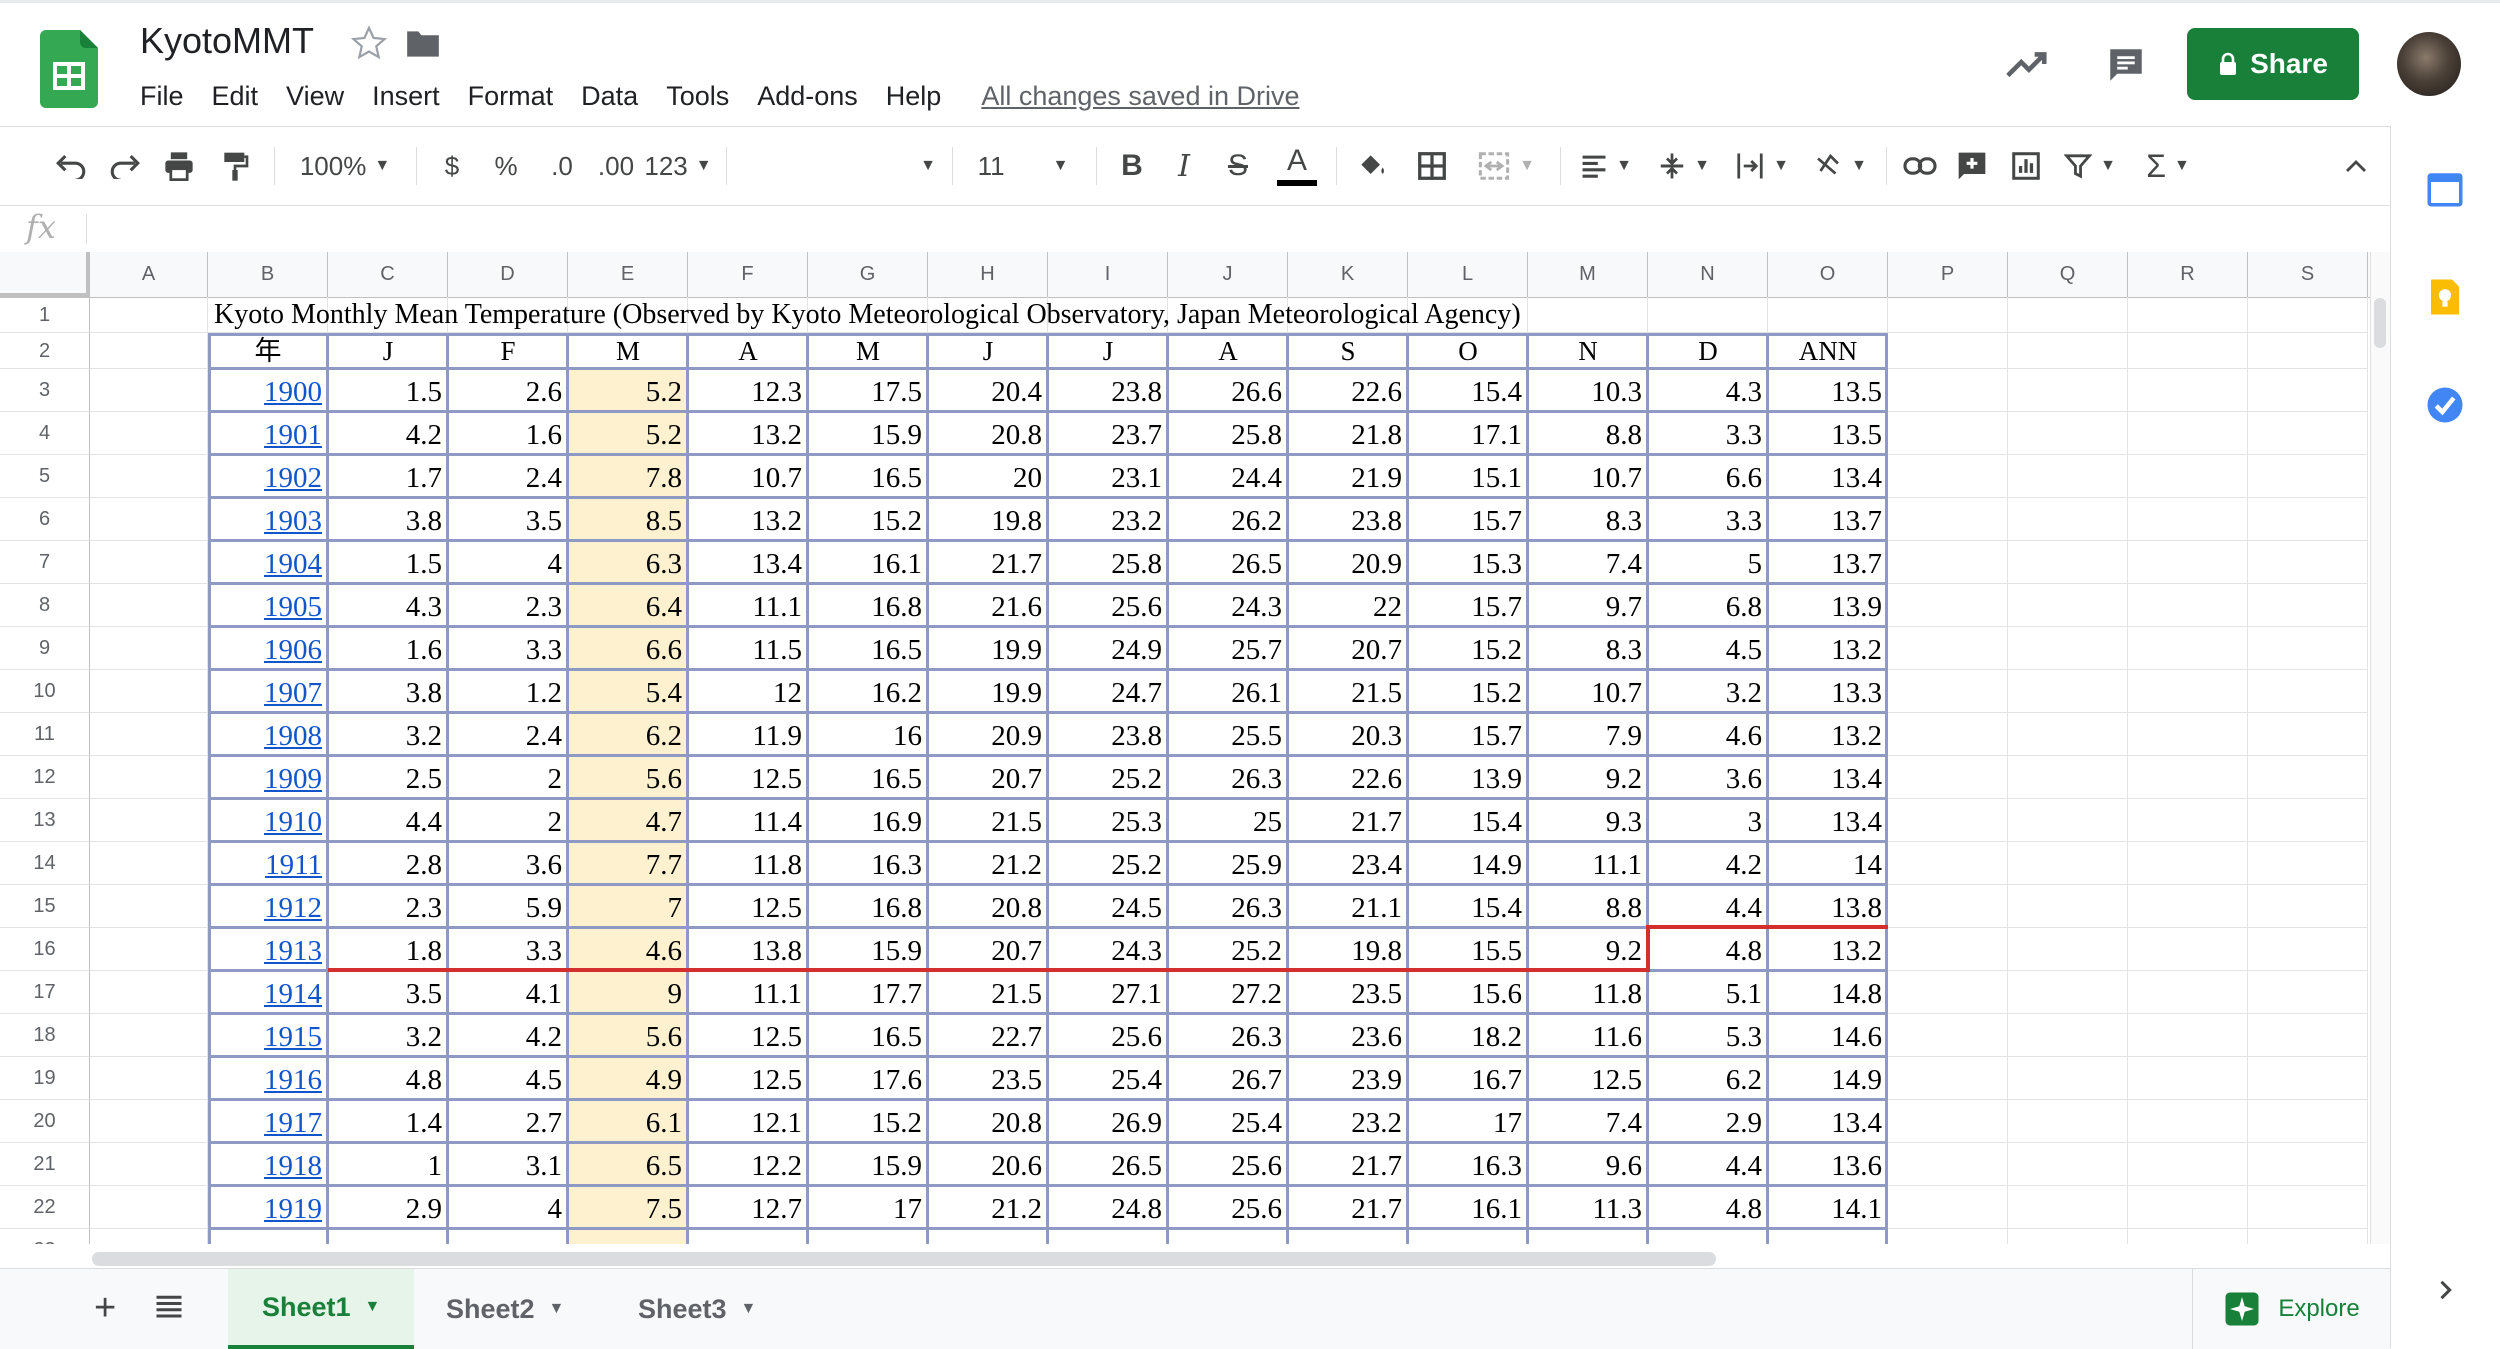 The height and width of the screenshot is (1349, 2500). Describe the element at coordinates (511, 96) in the screenshot. I see `menu-format: Format` at that location.